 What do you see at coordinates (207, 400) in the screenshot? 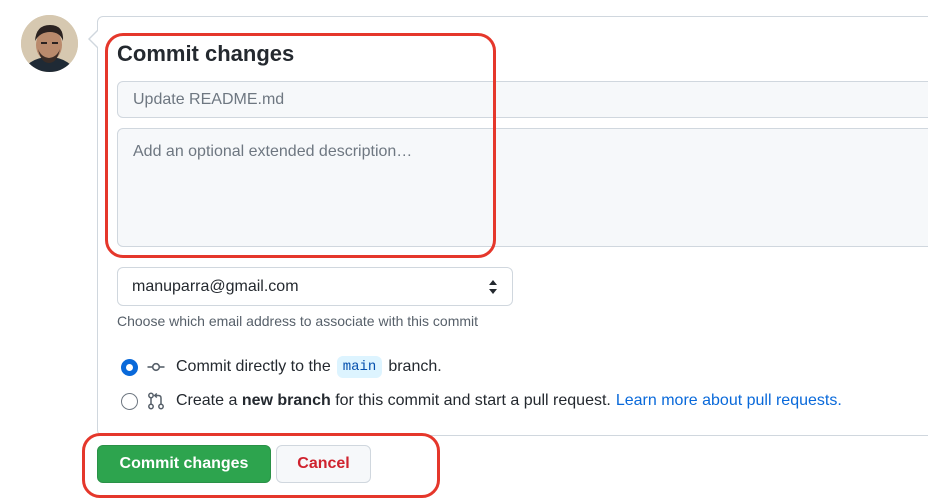
I see `option-new-branch-prefix: Create a` at bounding box center [207, 400].